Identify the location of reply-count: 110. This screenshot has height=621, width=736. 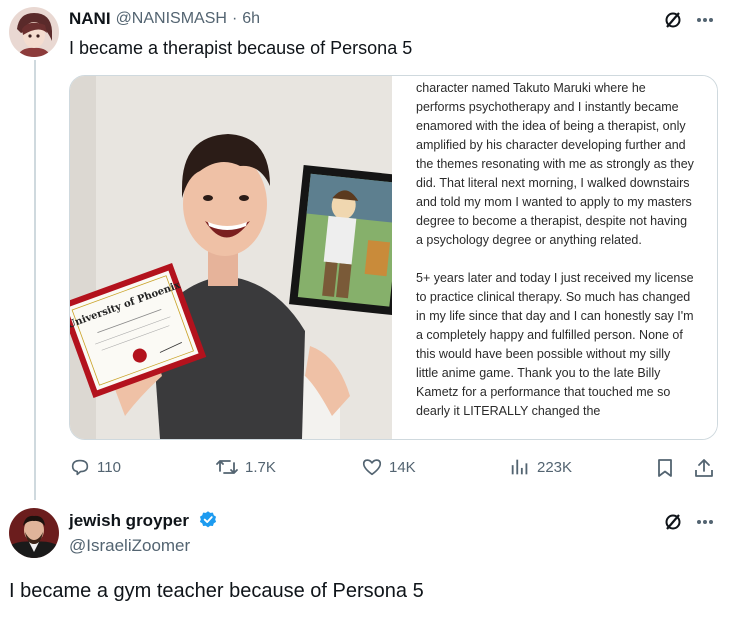
(109, 467).